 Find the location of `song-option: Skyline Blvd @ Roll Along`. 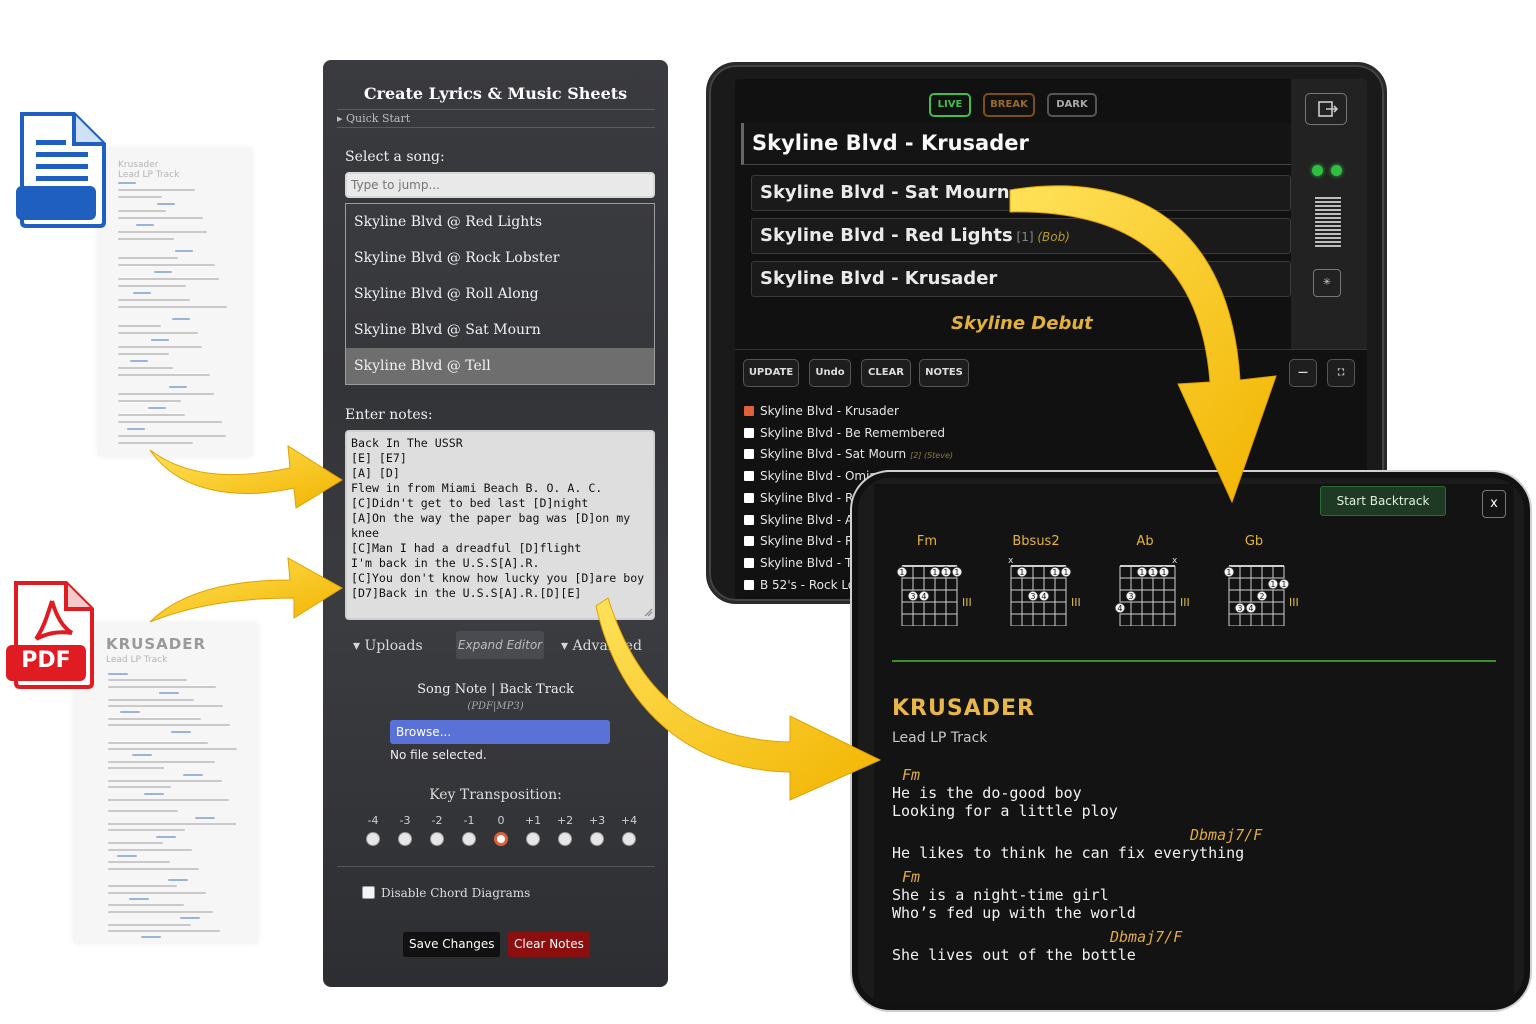

song-option: Skyline Blvd @ Roll Along is located at coordinates (500, 294).